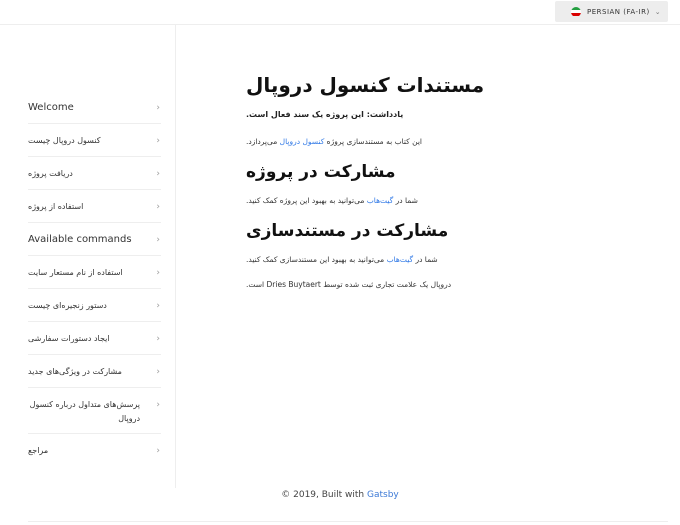  I want to click on sidebar-item-label: استفاده از نام مستعار سایت, so click(75, 272).